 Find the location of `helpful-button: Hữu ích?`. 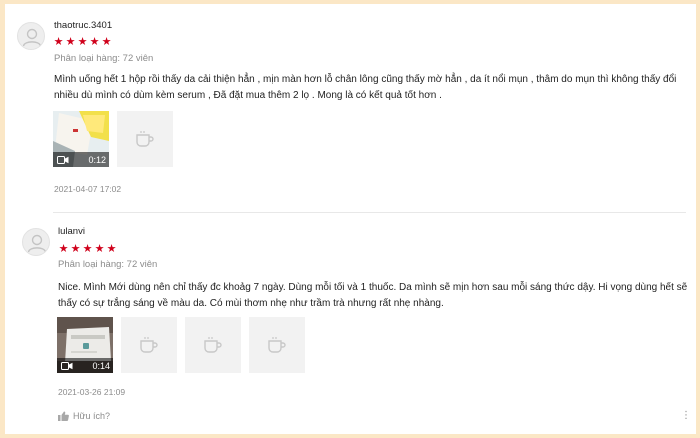

helpful-button: Hữu ích? is located at coordinates (84, 416).